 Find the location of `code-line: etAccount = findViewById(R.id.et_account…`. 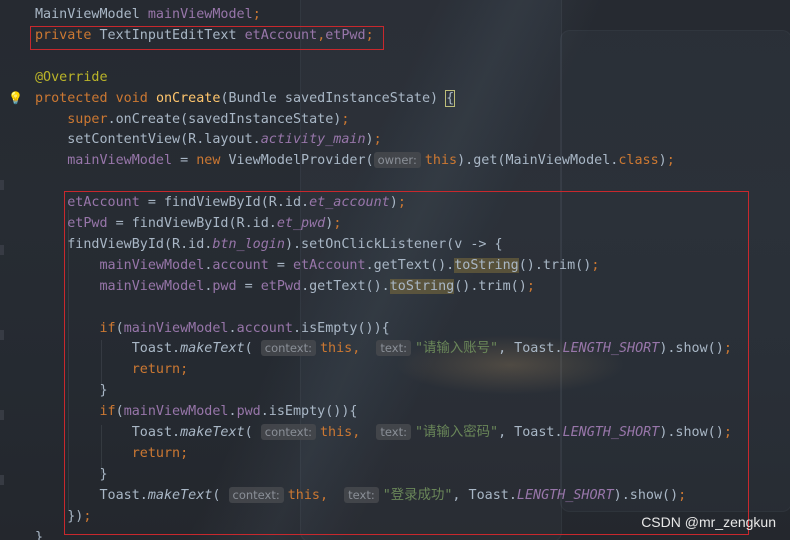

code-line: etAccount = findViewById(R.id.et_account… is located at coordinates (220, 202).